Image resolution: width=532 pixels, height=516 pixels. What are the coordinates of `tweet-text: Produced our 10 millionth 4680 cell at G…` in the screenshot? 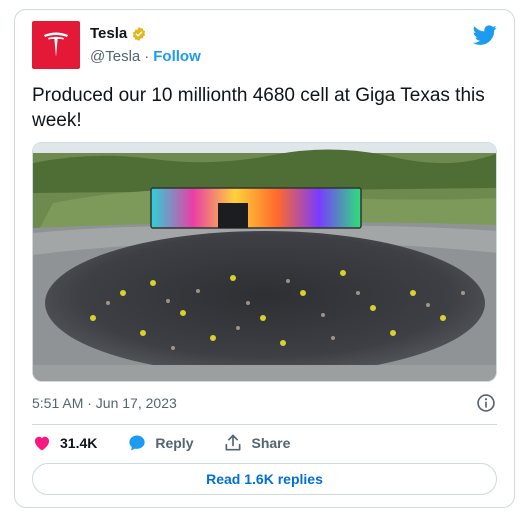 It's located at (258, 108).